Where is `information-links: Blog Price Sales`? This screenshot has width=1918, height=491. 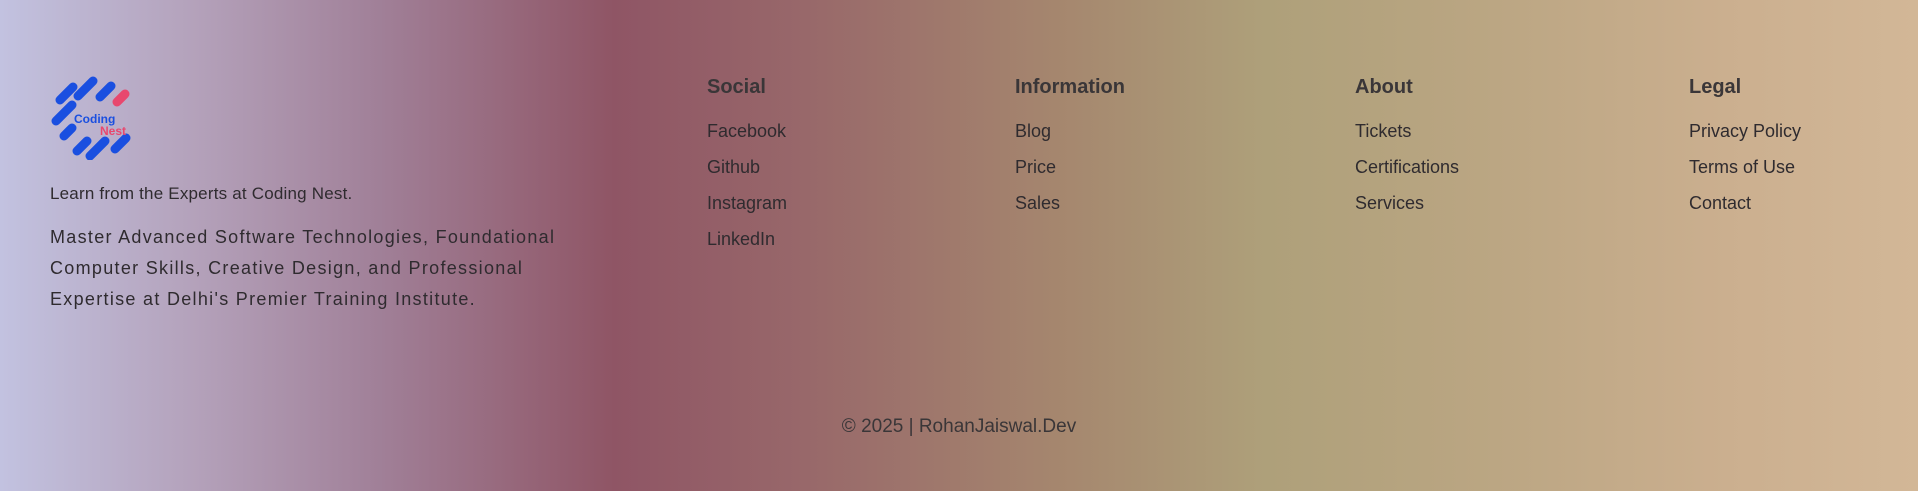
information-links: Blog Price Sales is located at coordinates (1070, 167).